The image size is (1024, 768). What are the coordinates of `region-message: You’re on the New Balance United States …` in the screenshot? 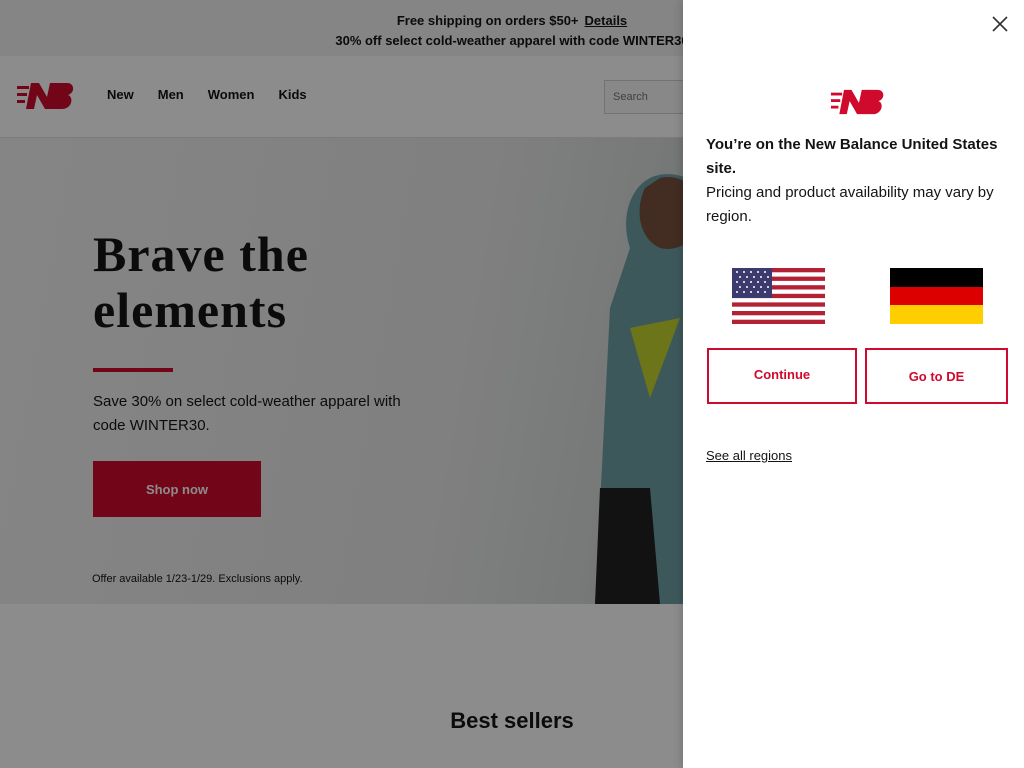 It's located at (856, 181).